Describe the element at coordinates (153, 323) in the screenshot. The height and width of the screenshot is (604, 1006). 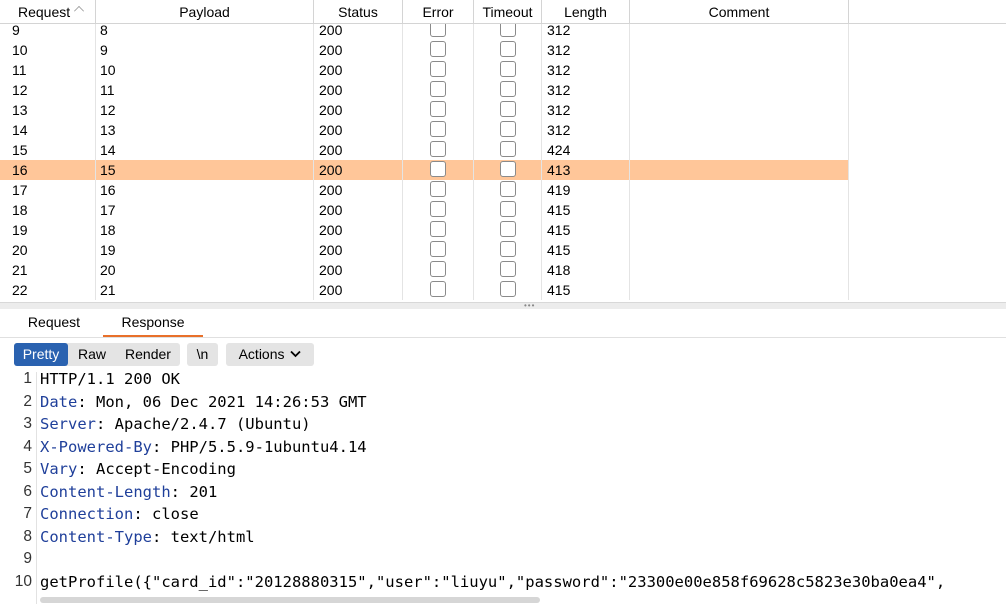
I see `tab-response: Response` at that location.